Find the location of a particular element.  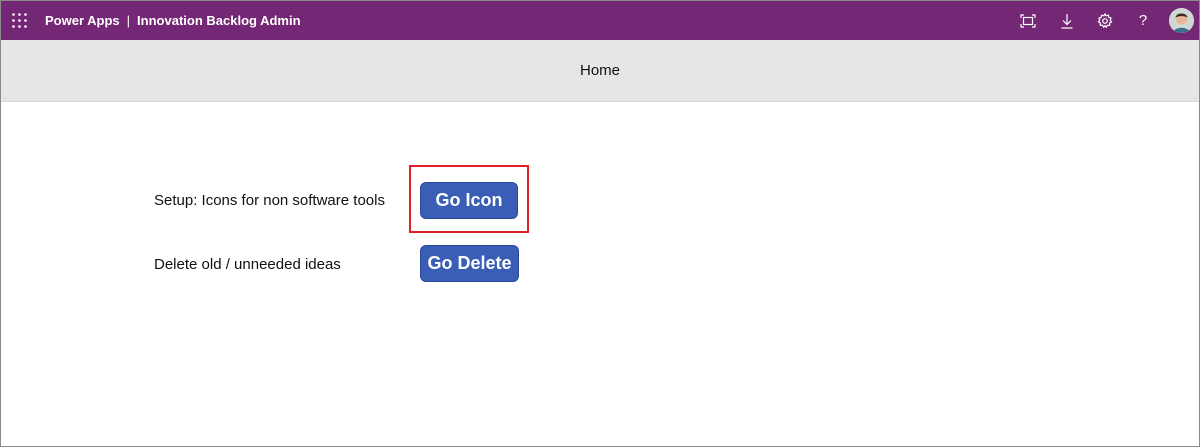

fit-to-screen-icon is located at coordinates (1028, 21).